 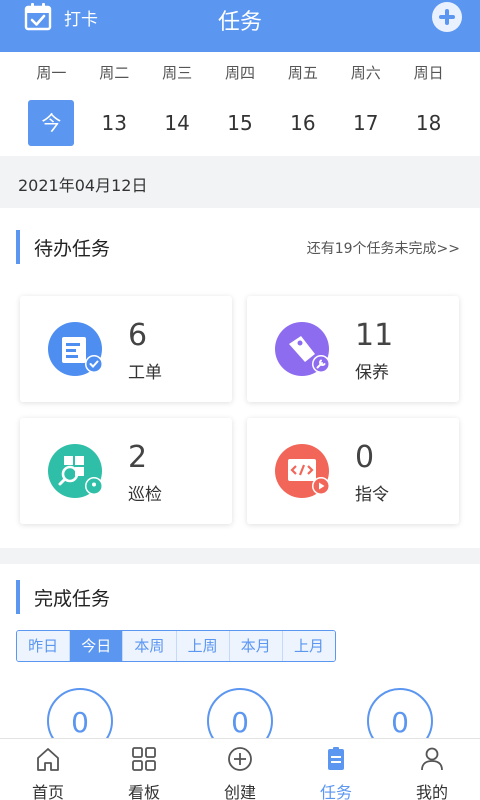 What do you see at coordinates (75, 471) in the screenshot?
I see `inspection-icon` at bounding box center [75, 471].